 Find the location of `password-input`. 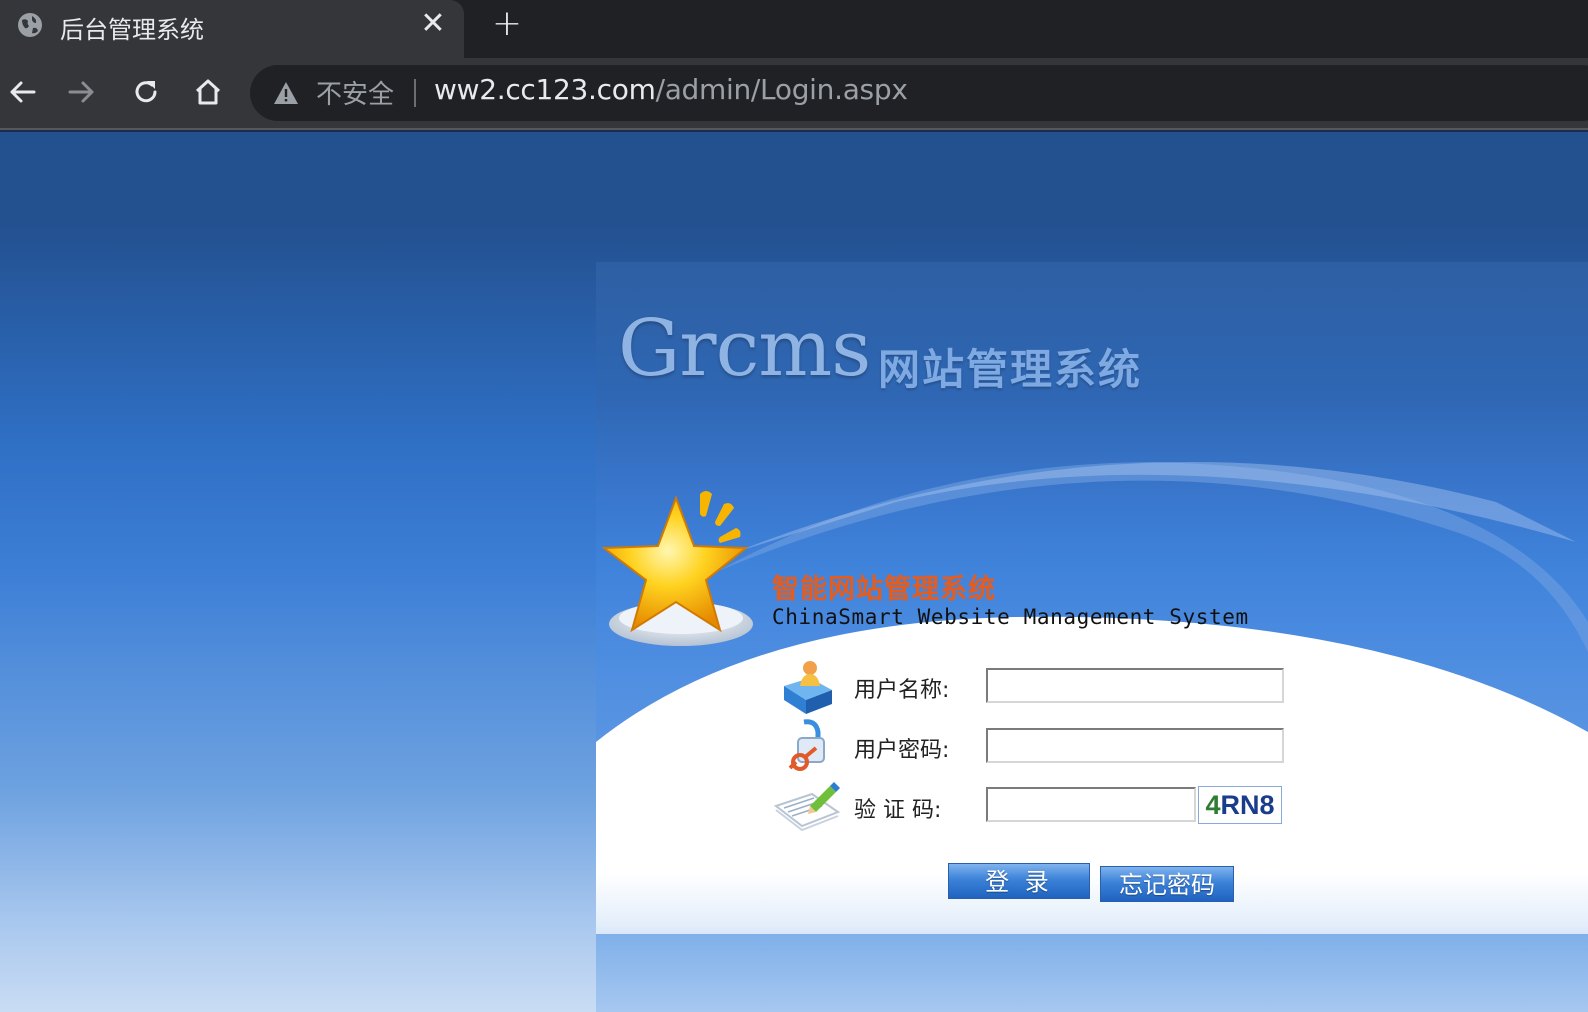

password-input is located at coordinates (1135, 745).